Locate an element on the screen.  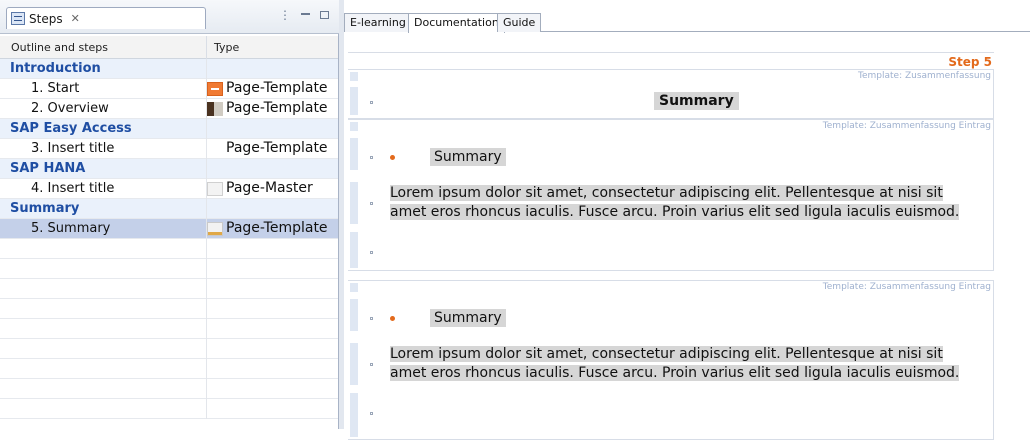
group-label: Introduction is located at coordinates (55, 68).